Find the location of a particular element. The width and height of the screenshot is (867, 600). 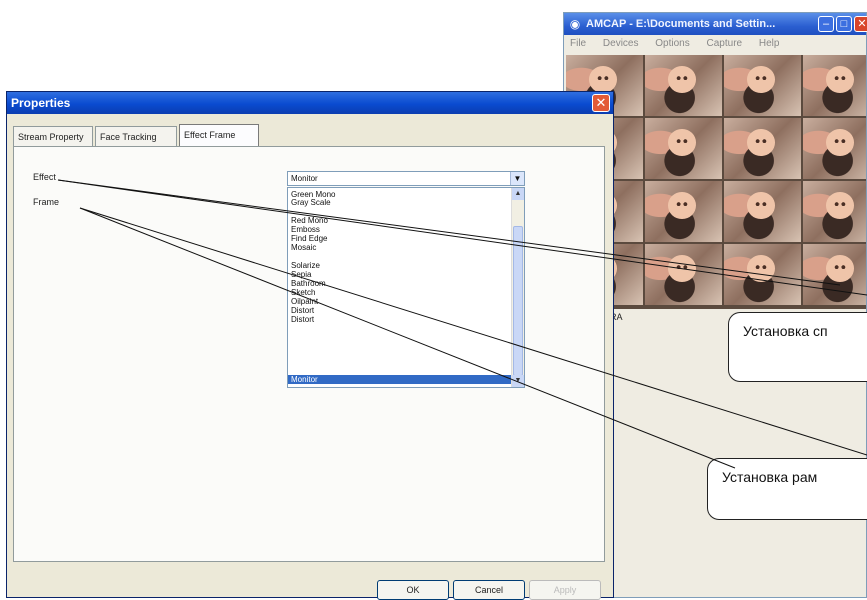

menu-bar: File Devices Options Capture Help is located at coordinates (715, 44).